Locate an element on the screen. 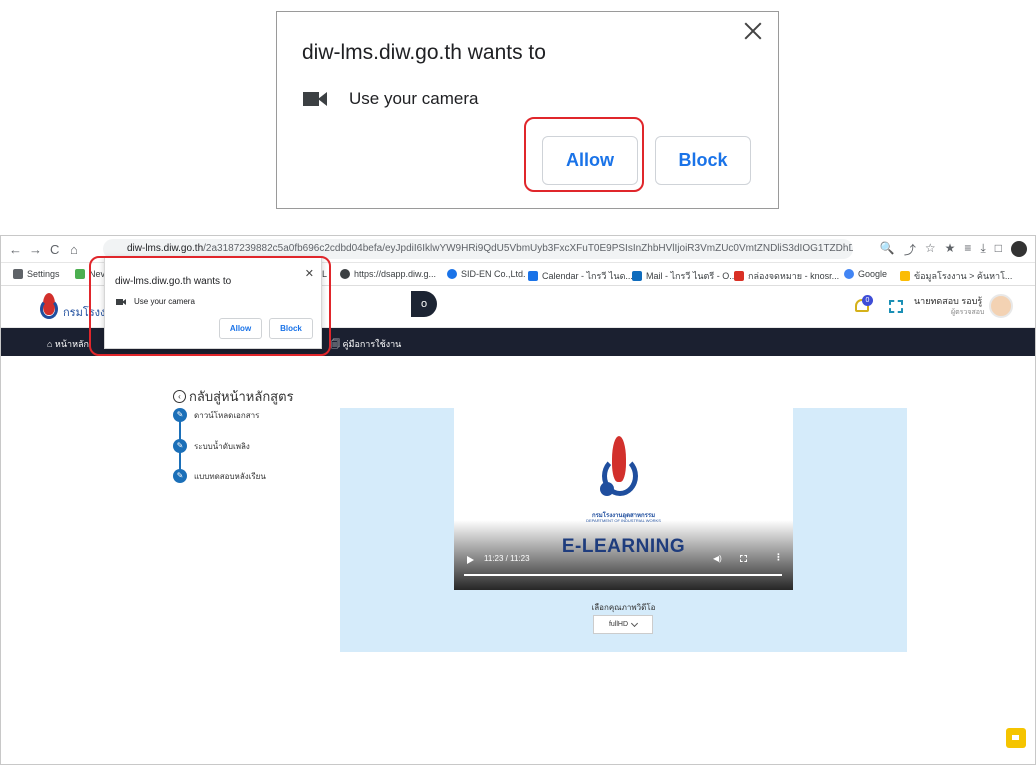  back-link-label: กลับสู่หน้าหลักสูตร is located at coordinates (241, 396).